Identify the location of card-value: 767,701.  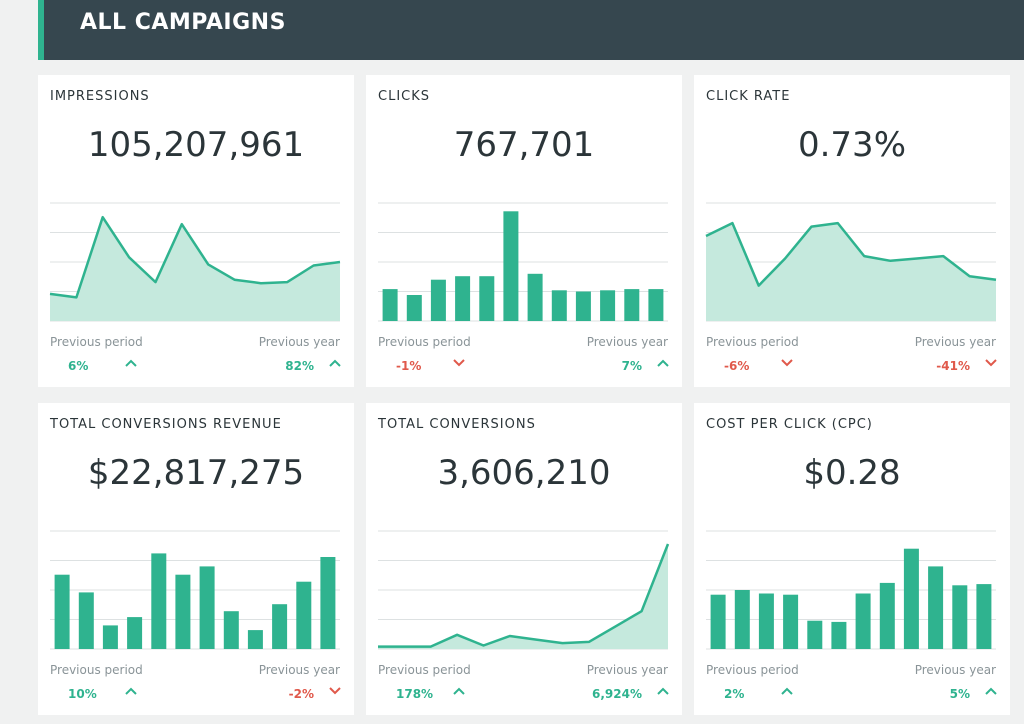
(524, 145).